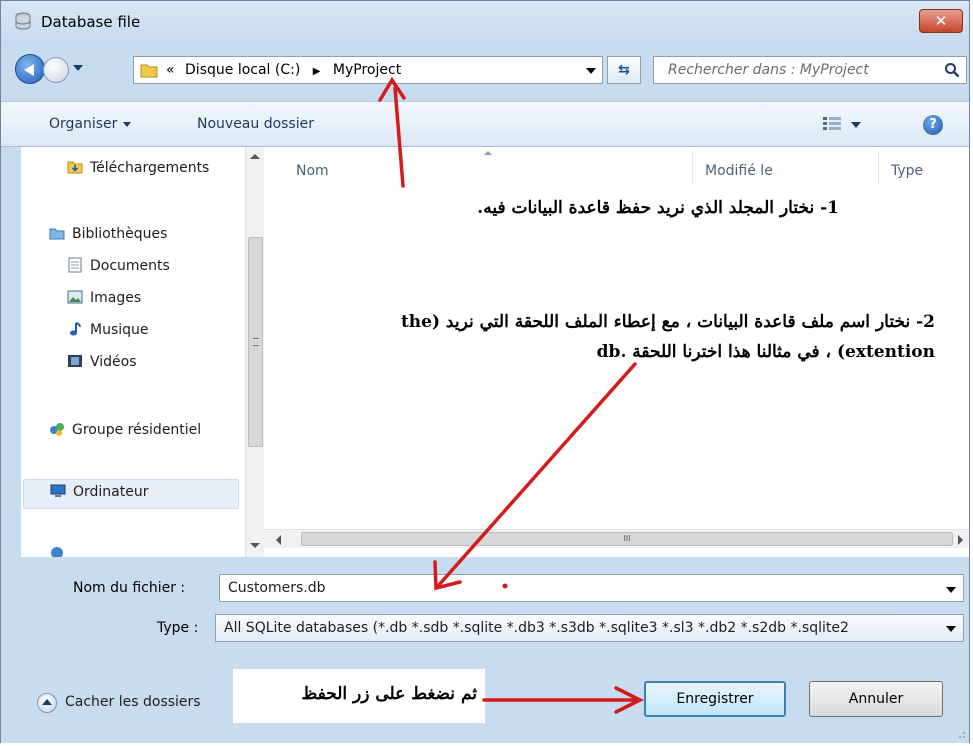 Image resolution: width=973 pixels, height=746 pixels. What do you see at coordinates (591, 71) in the screenshot?
I see `address-dropdown-icon` at bounding box center [591, 71].